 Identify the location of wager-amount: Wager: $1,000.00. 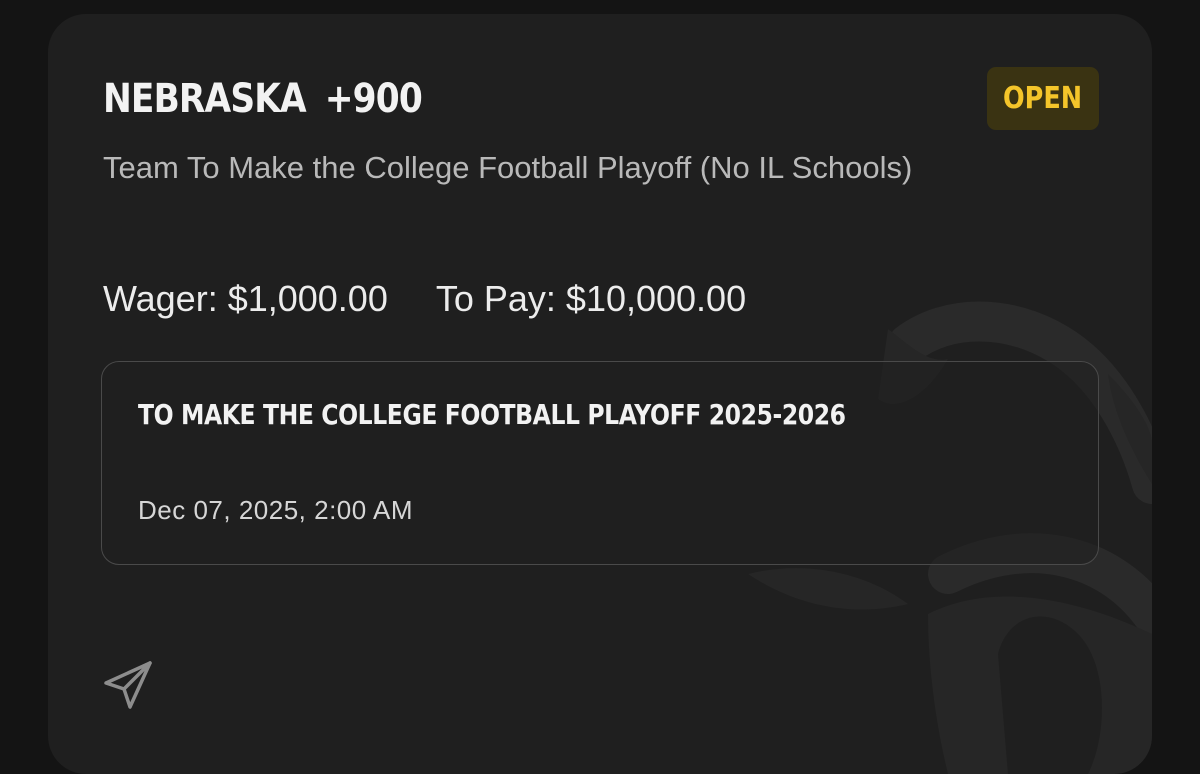
(245, 298).